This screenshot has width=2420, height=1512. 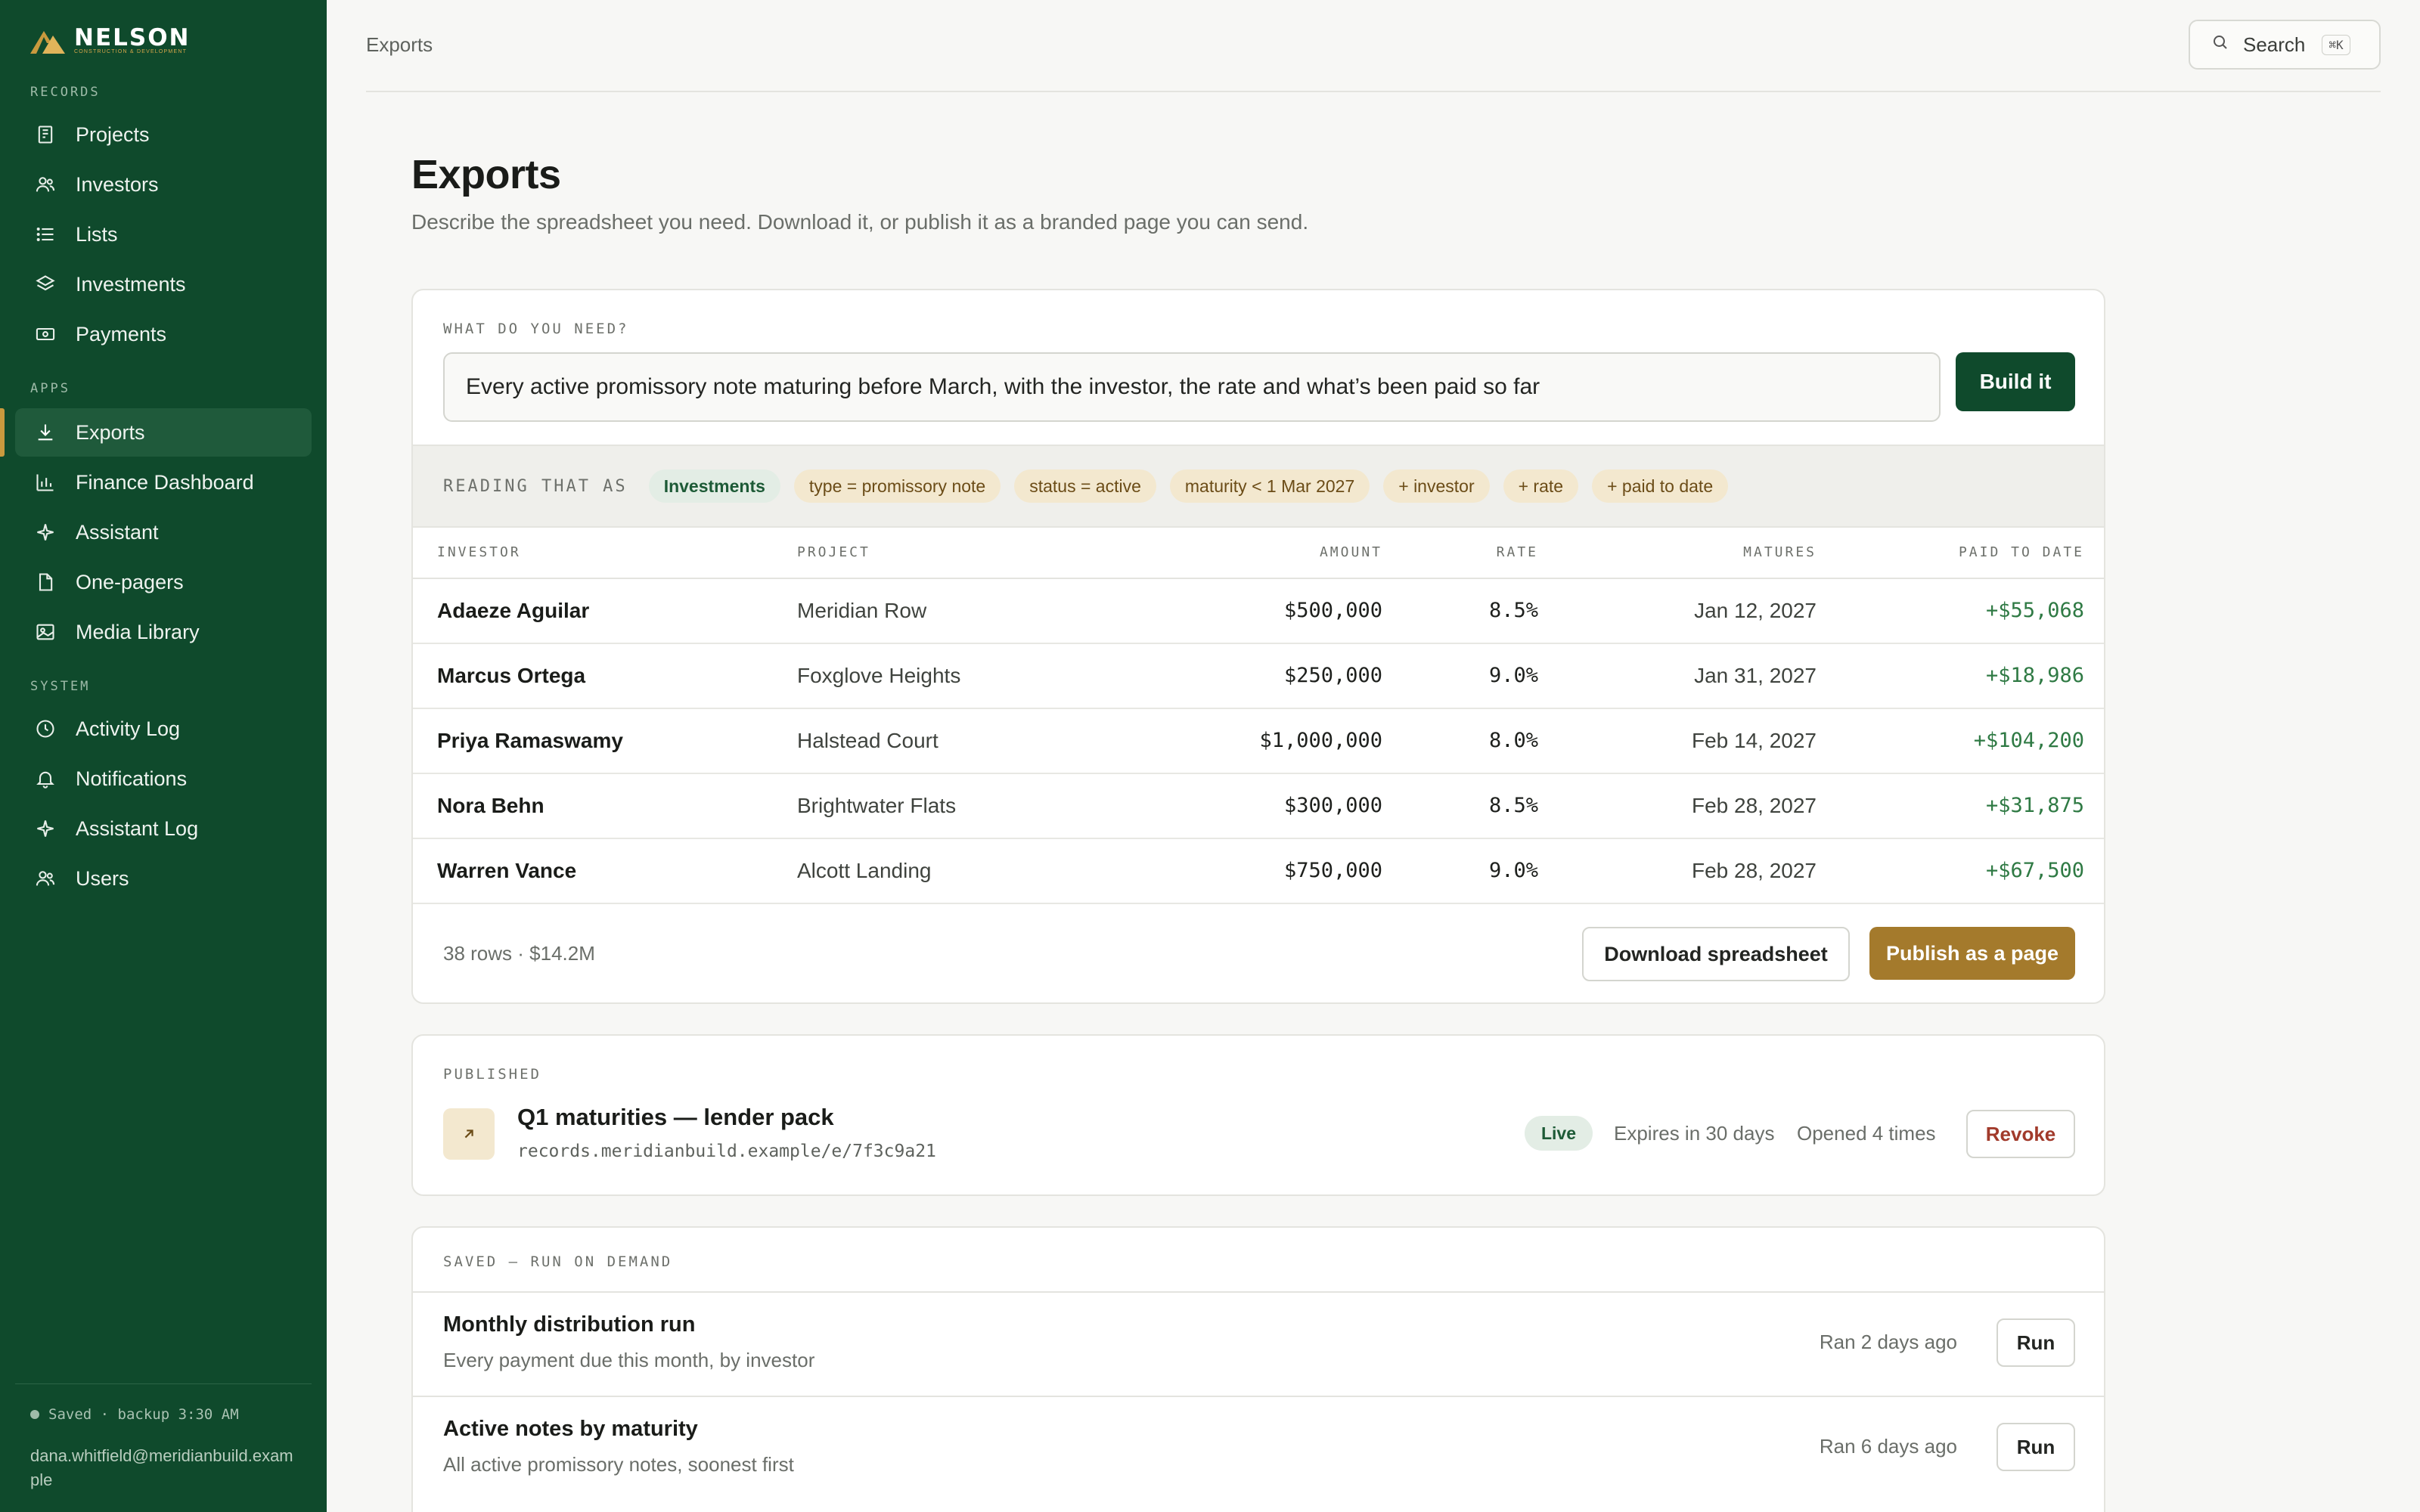 I want to click on sidebar-item-label: Investments, so click(x=131, y=284).